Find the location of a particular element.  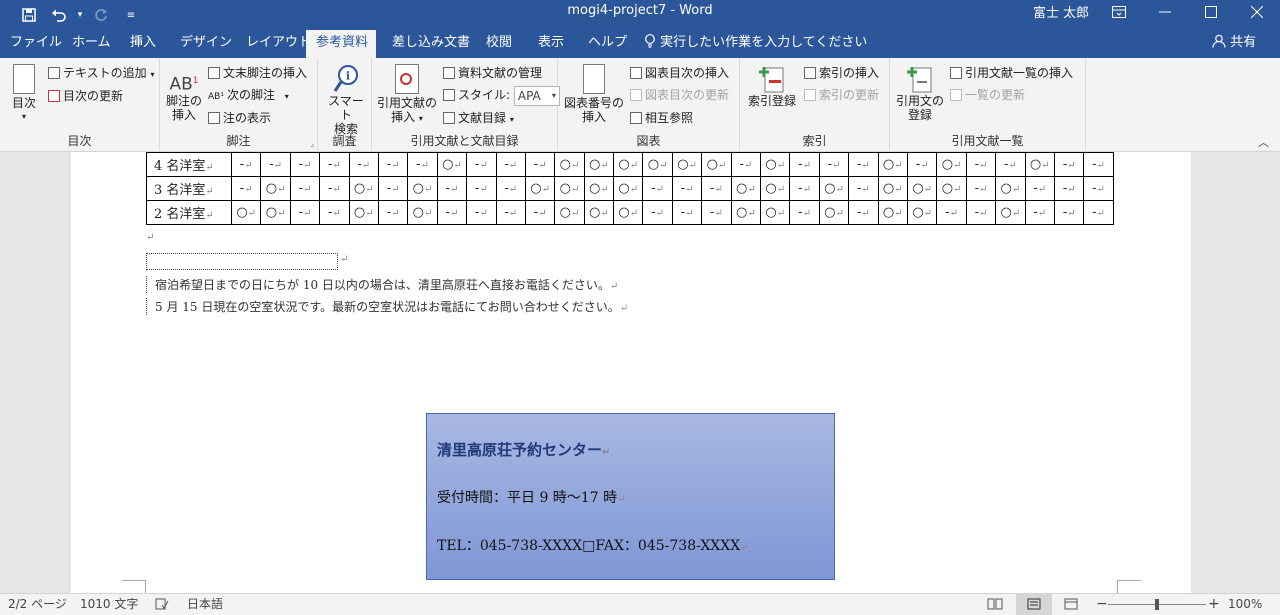

user-name: 富士 太郎 is located at coordinates (1061, 11).